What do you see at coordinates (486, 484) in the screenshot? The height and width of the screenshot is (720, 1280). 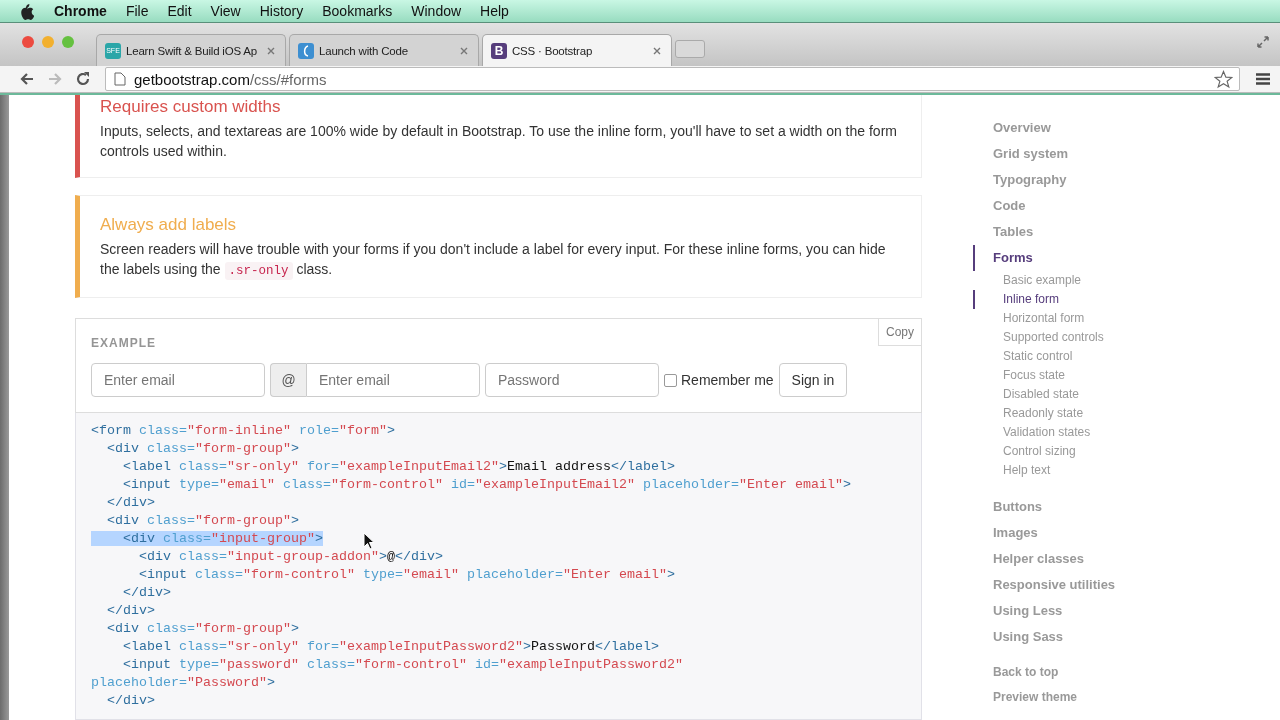 I see `code-line: <input type="email" class="form-control" id="exampleInputEmail2" placeholder="Enter email">` at bounding box center [486, 484].